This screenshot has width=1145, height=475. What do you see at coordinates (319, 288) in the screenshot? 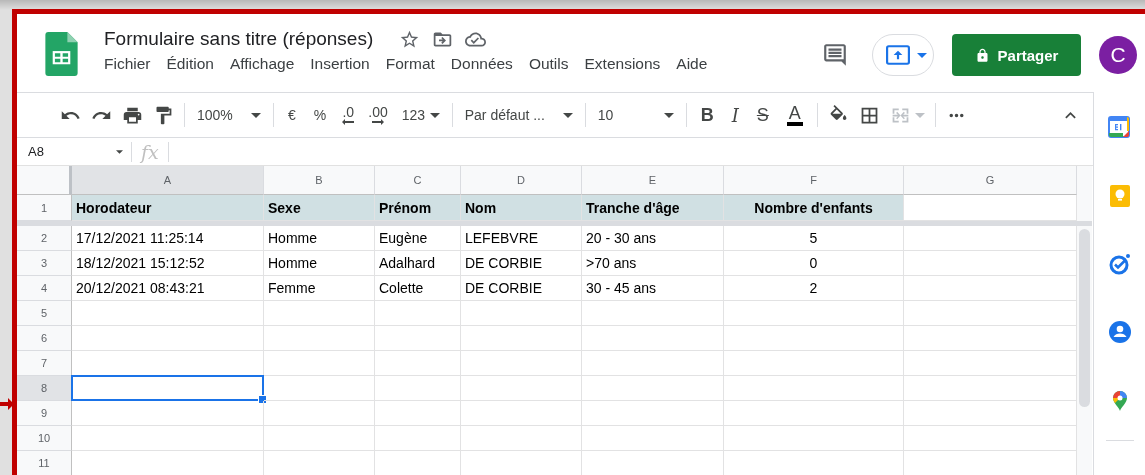
I see `table-cell: Femme` at bounding box center [319, 288].